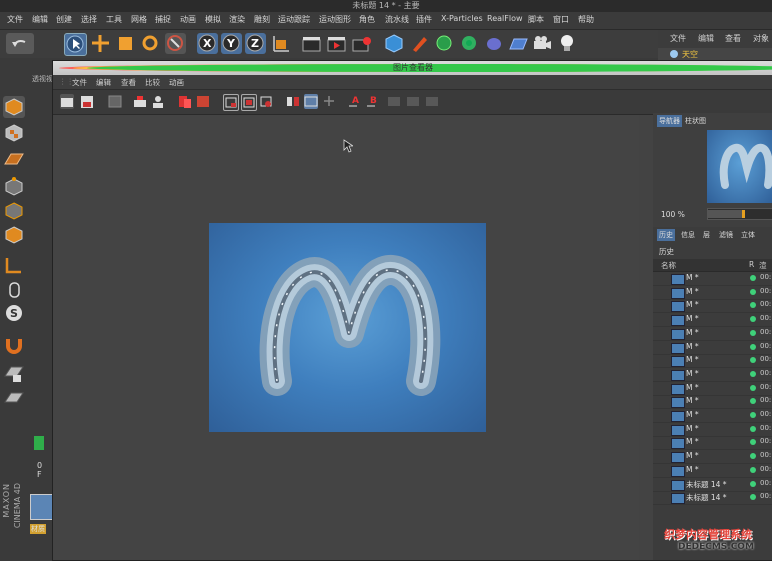 The width and height of the screenshot is (772, 561). I want to click on viewer-menu-file: 文件, so click(79, 82).